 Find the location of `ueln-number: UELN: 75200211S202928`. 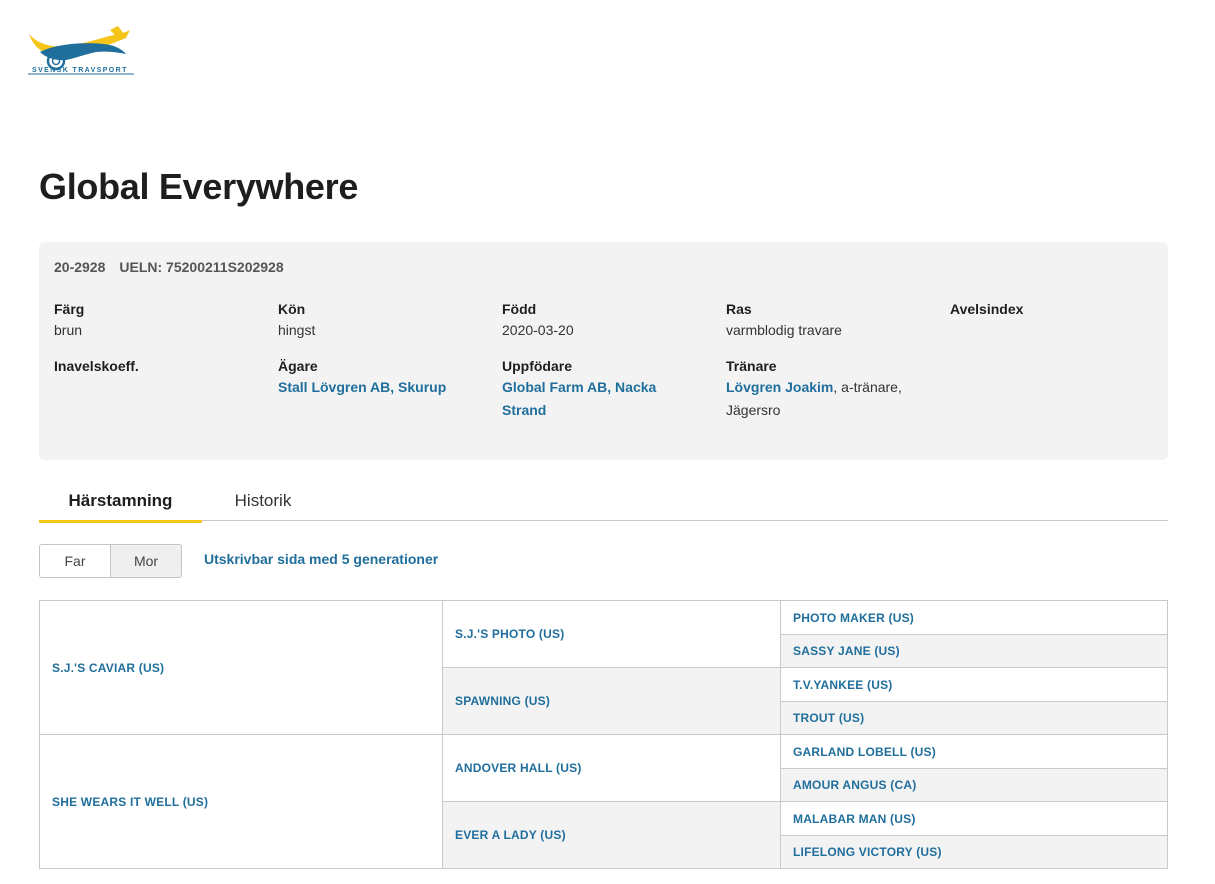

ueln-number: UELN: 75200211S202928 is located at coordinates (201, 267).